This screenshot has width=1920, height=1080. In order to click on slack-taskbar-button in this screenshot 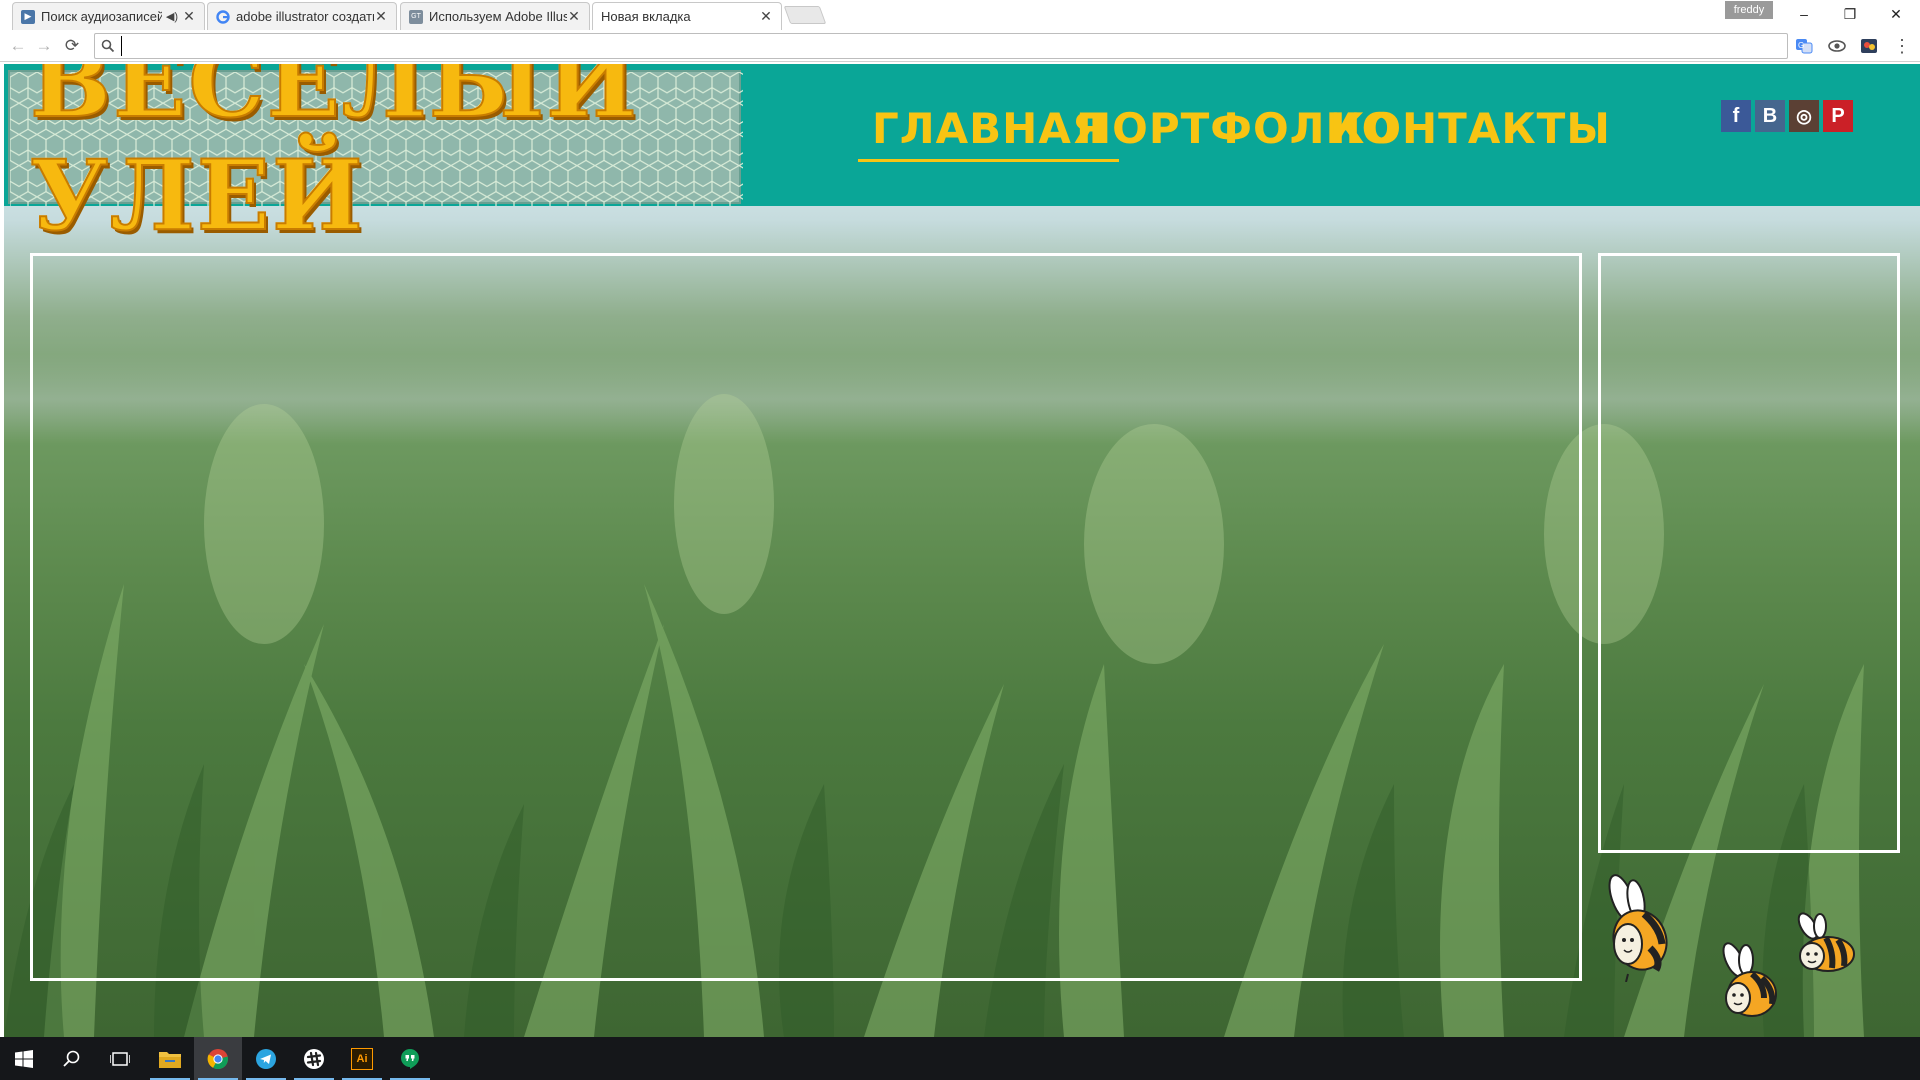, I will do `click(314, 1058)`.